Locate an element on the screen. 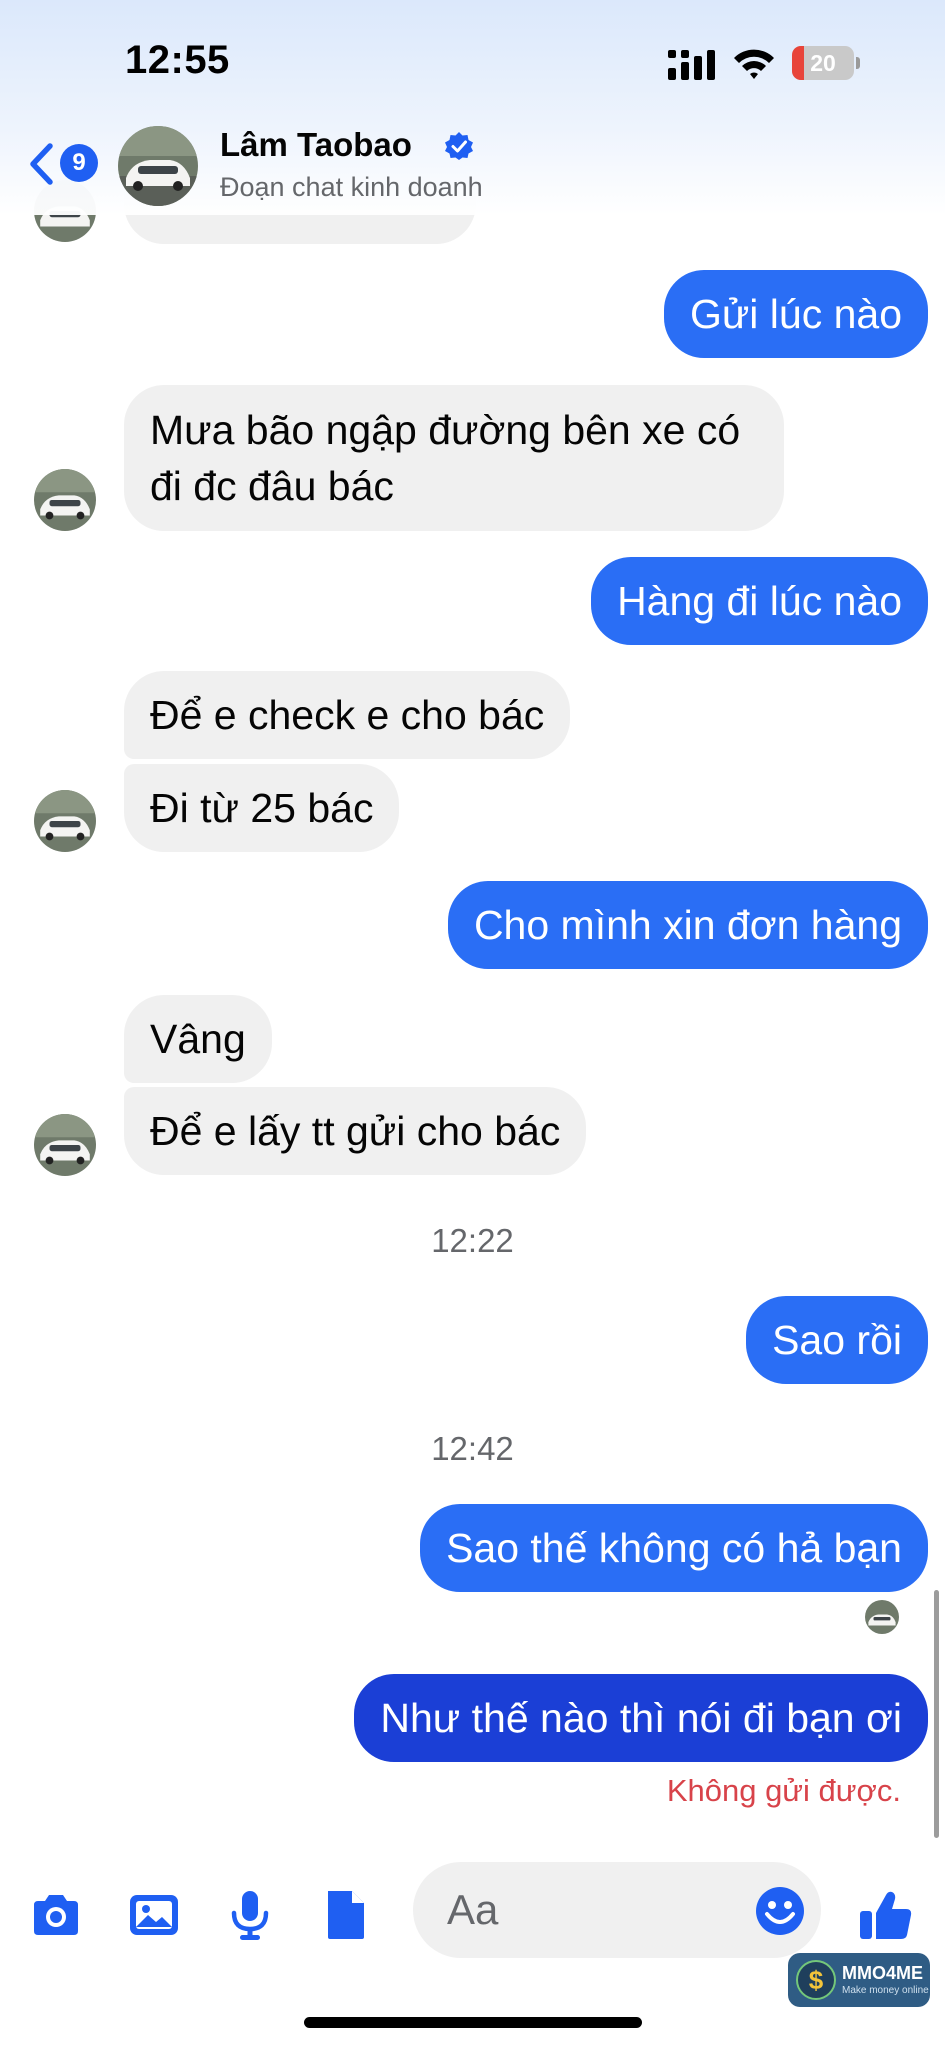 This screenshot has height=2048, width=945. message-bubble-outgoing: Hàng đi lúc nào is located at coordinates (759, 601).